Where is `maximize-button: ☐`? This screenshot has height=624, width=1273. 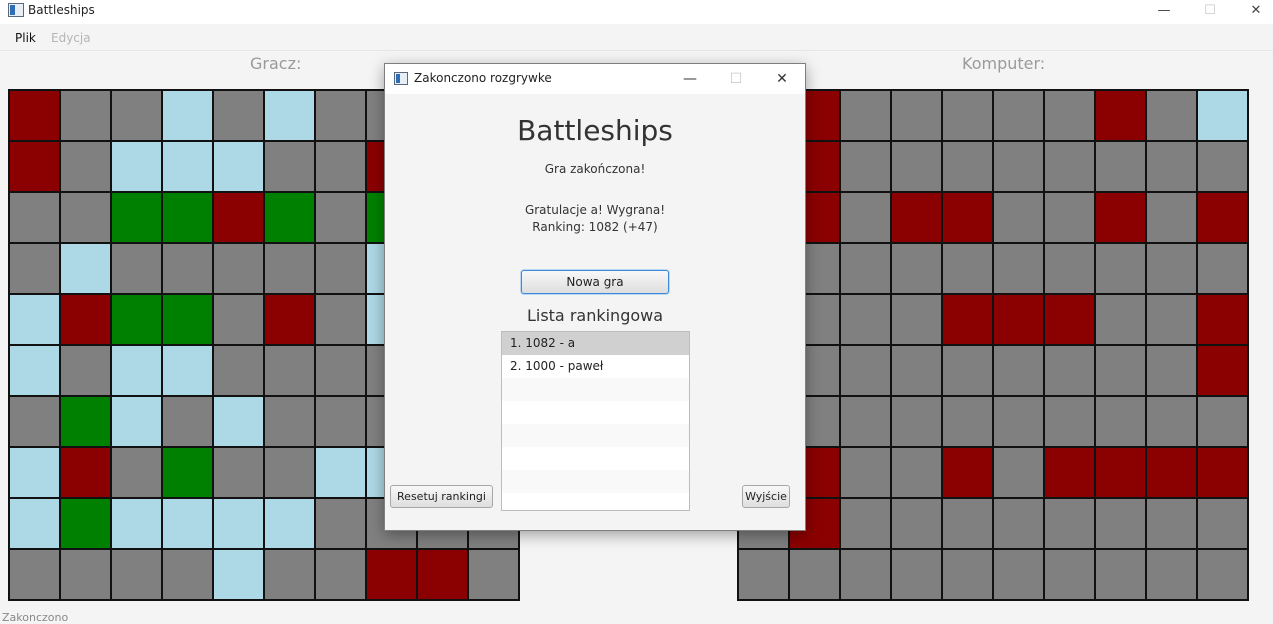 maximize-button: ☐ is located at coordinates (1210, 11).